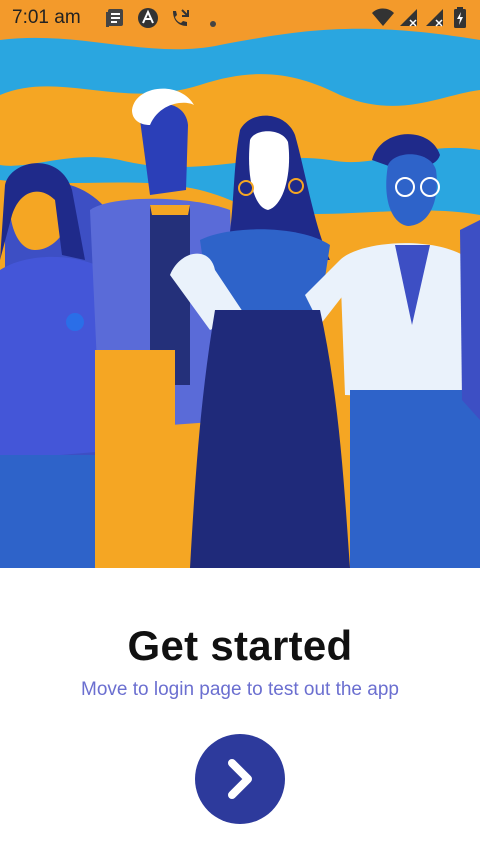 This screenshot has width=480, height=854. Describe the element at coordinates (148, 21) in the screenshot. I see `app-a-icon` at that location.